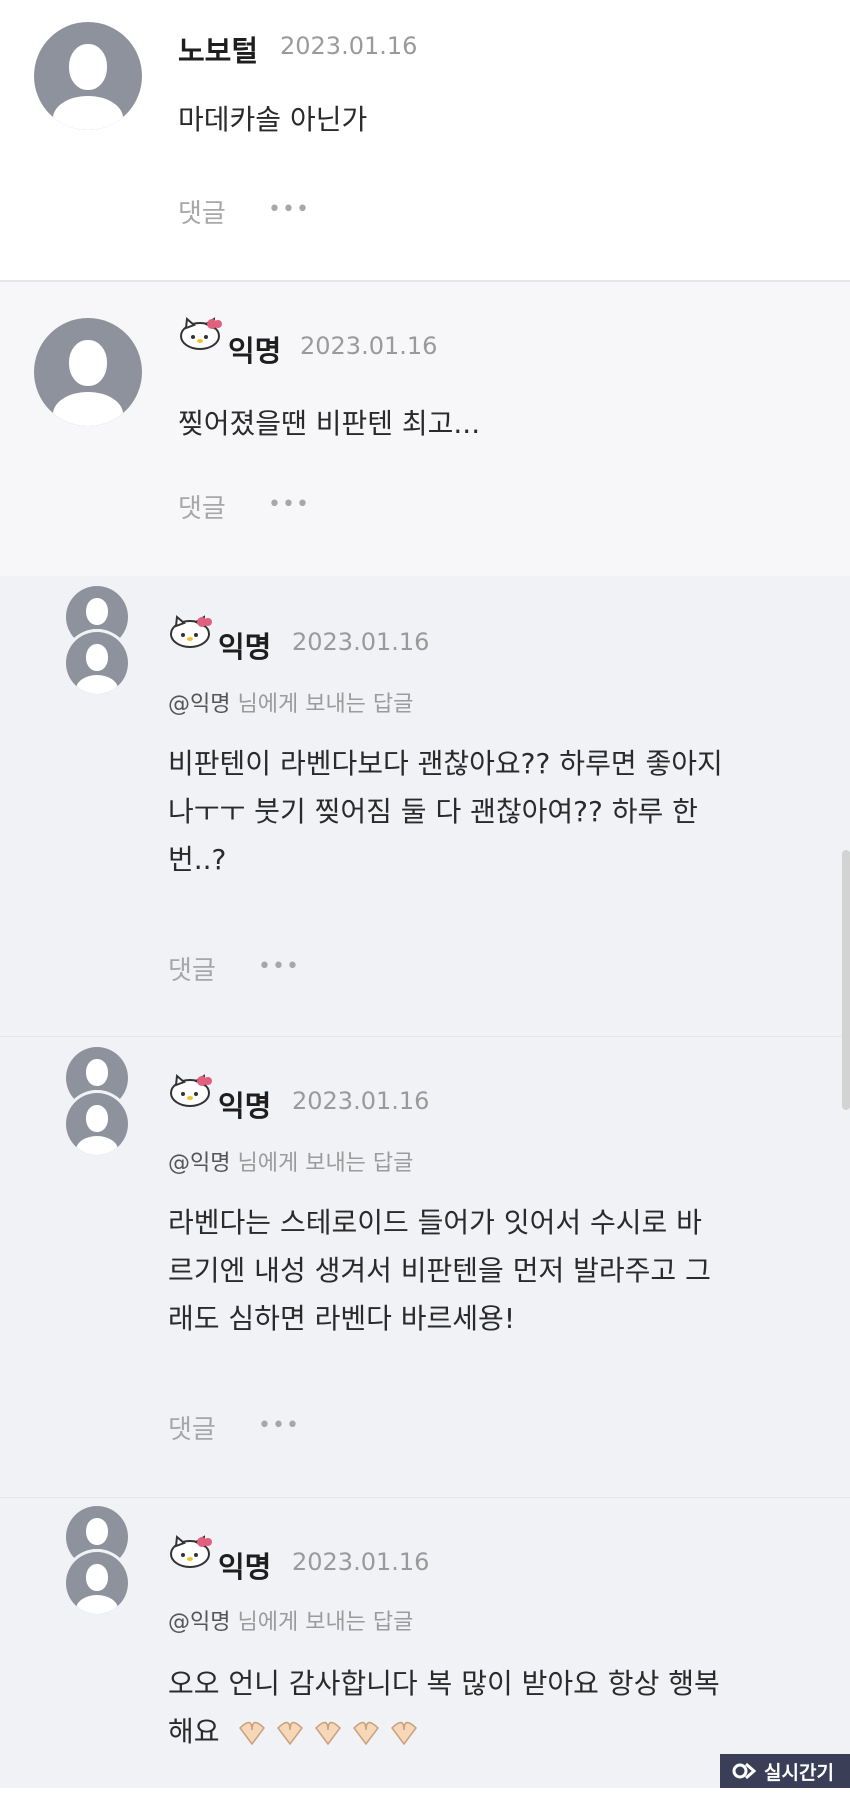 This screenshot has height=1812, width=850. I want to click on comment-text-line: 라벤다는 스테로이드 들어가 잇어서 수시로 바, so click(435, 1222).